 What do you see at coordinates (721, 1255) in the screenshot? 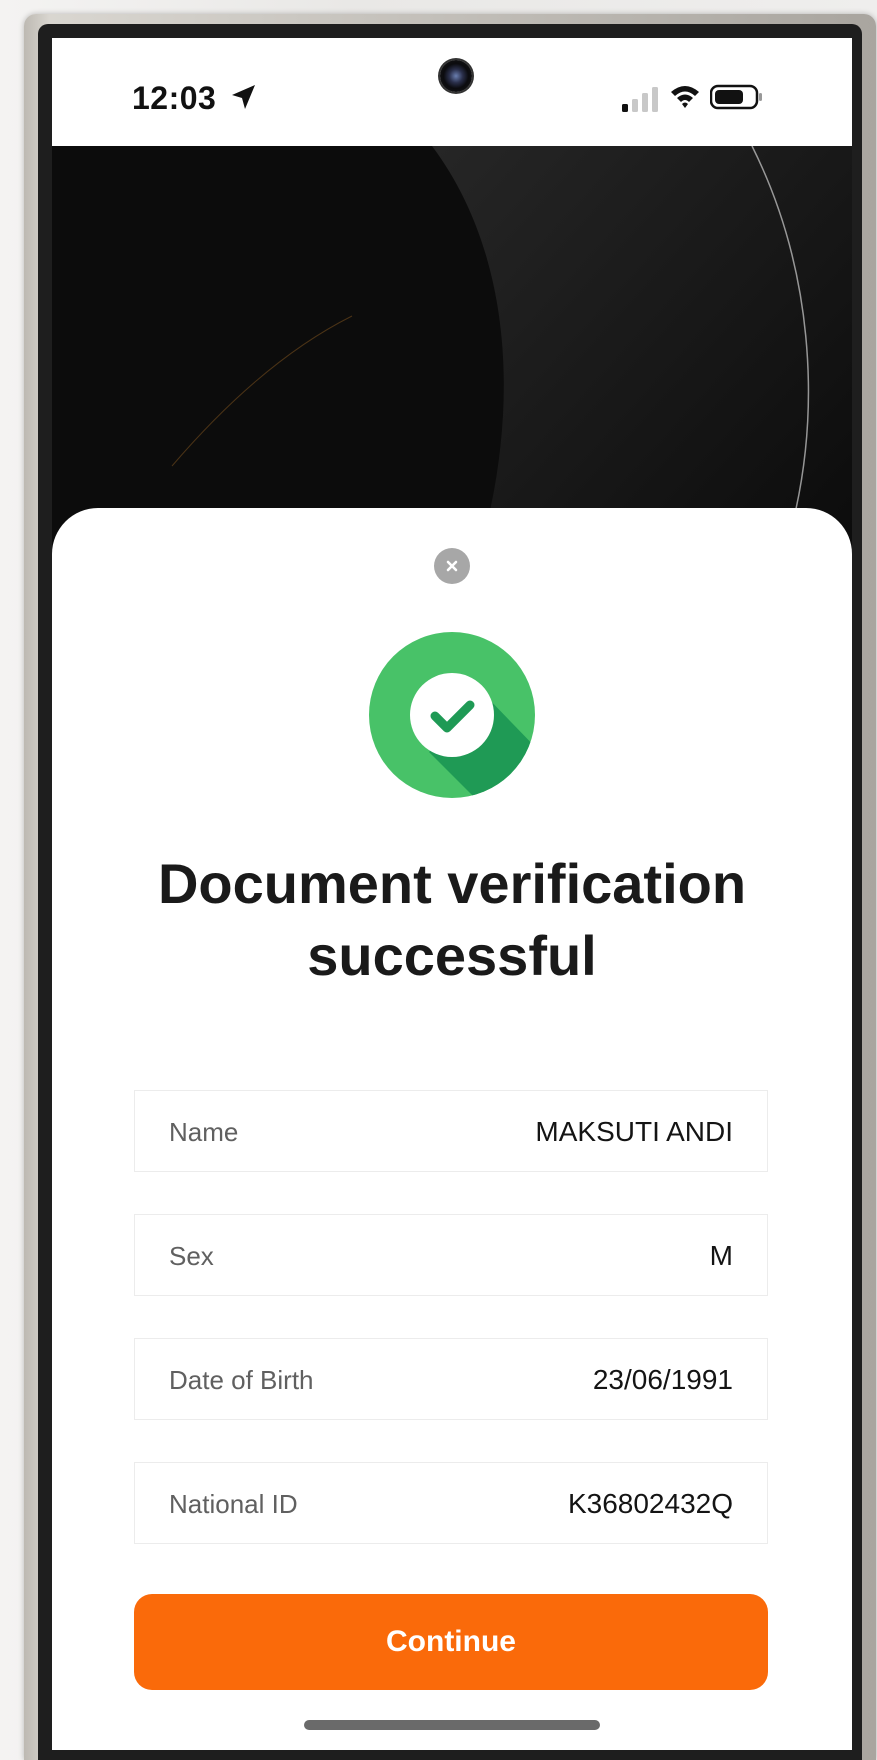
I see `info-value: M` at bounding box center [721, 1255].